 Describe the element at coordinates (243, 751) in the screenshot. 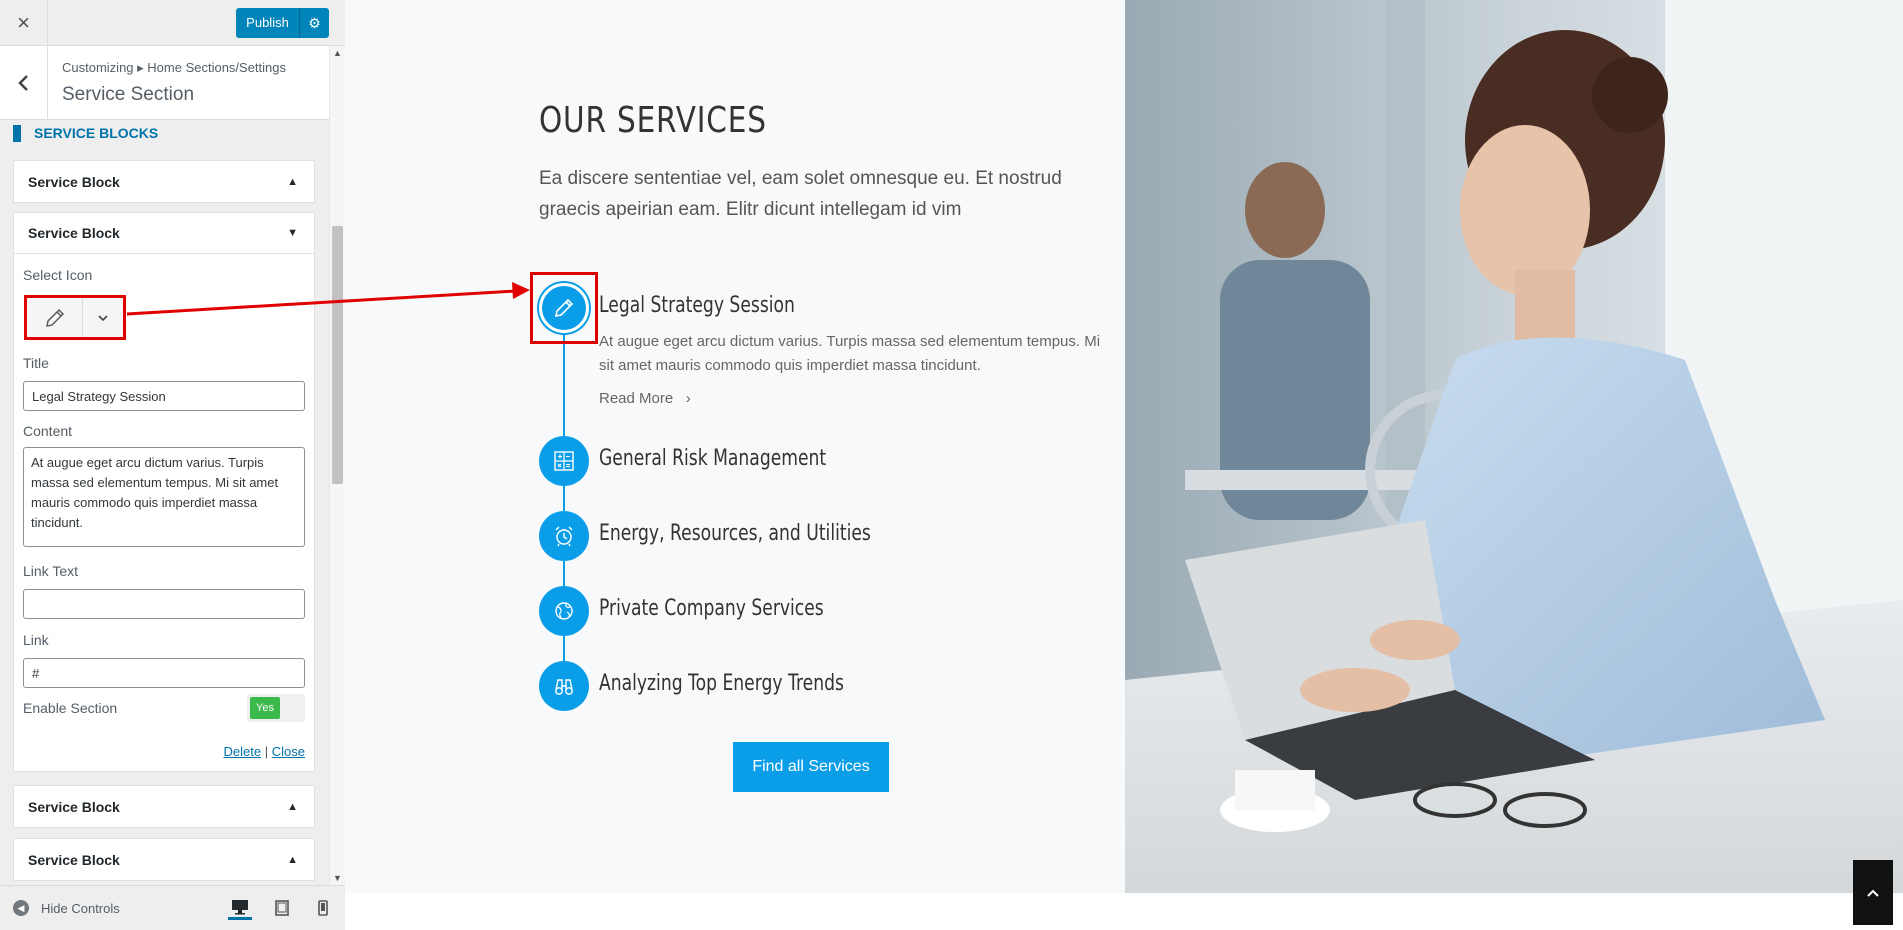

I see `delete-link: Delete` at that location.